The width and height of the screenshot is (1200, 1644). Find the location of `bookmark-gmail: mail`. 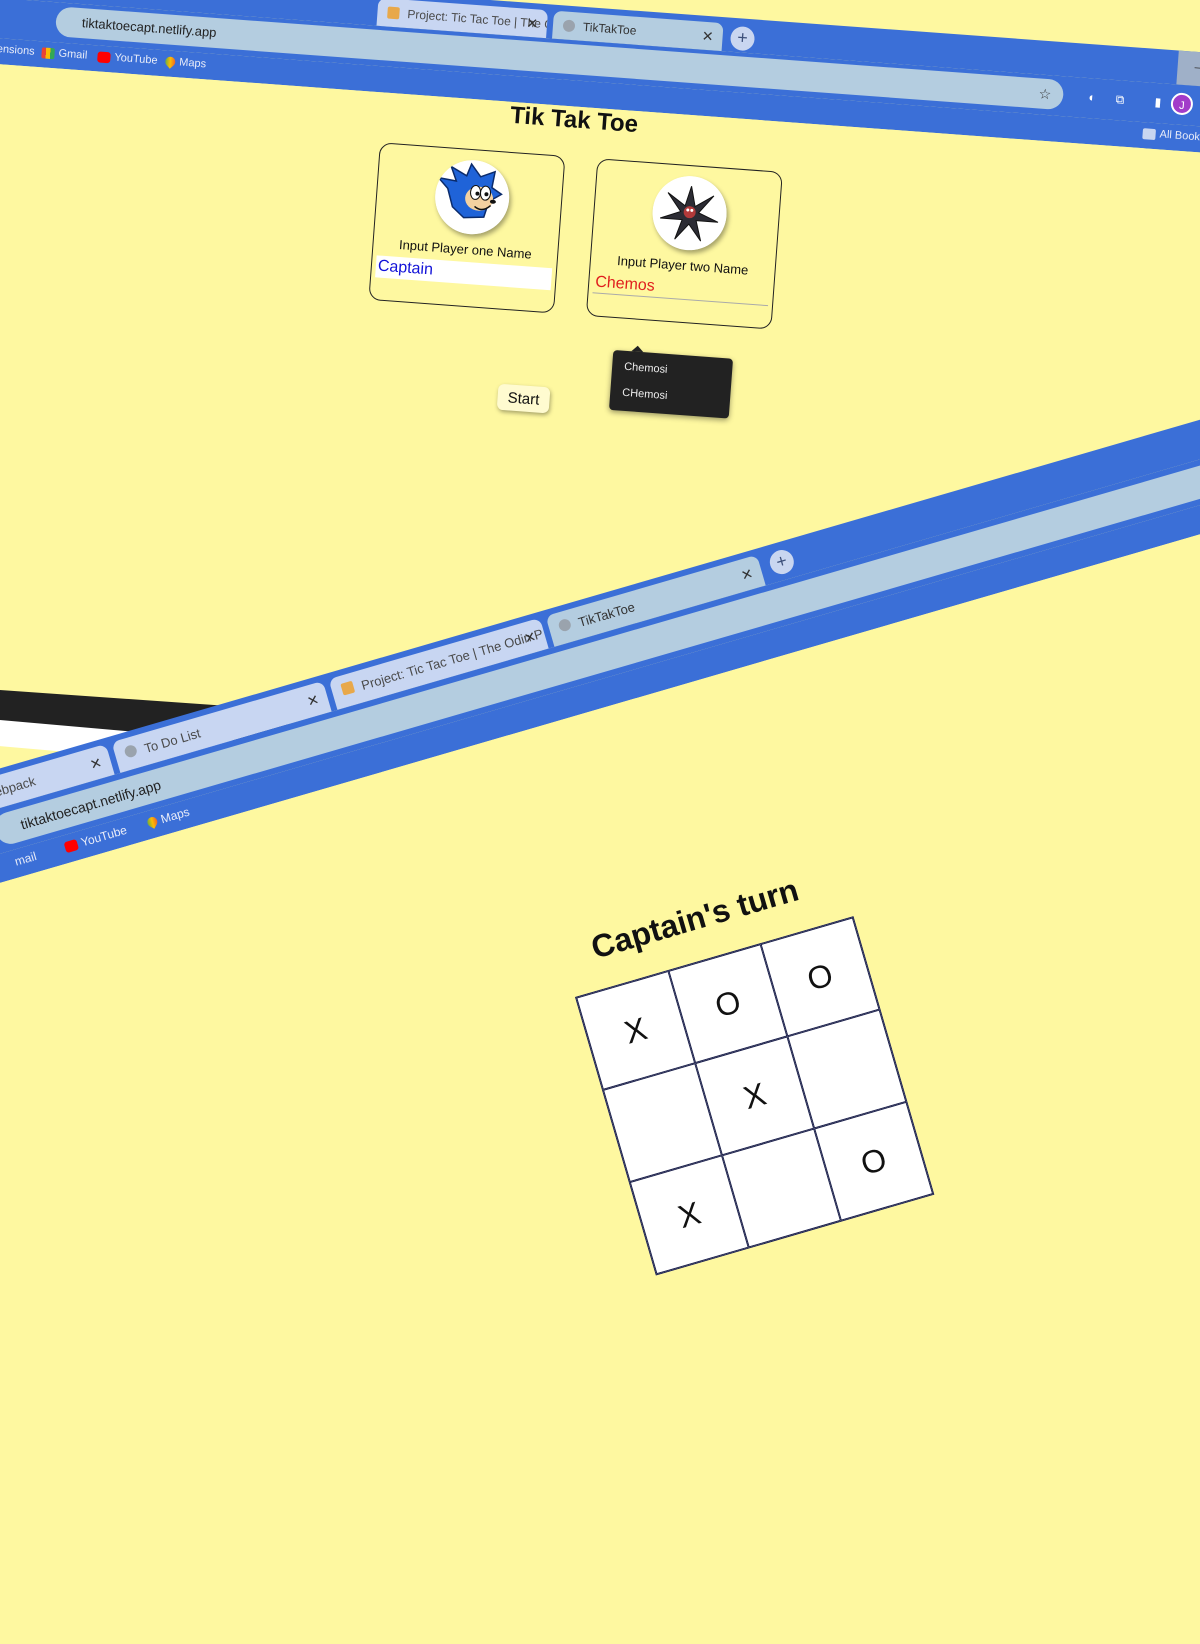

bookmark-gmail: mail is located at coordinates (25, 859).